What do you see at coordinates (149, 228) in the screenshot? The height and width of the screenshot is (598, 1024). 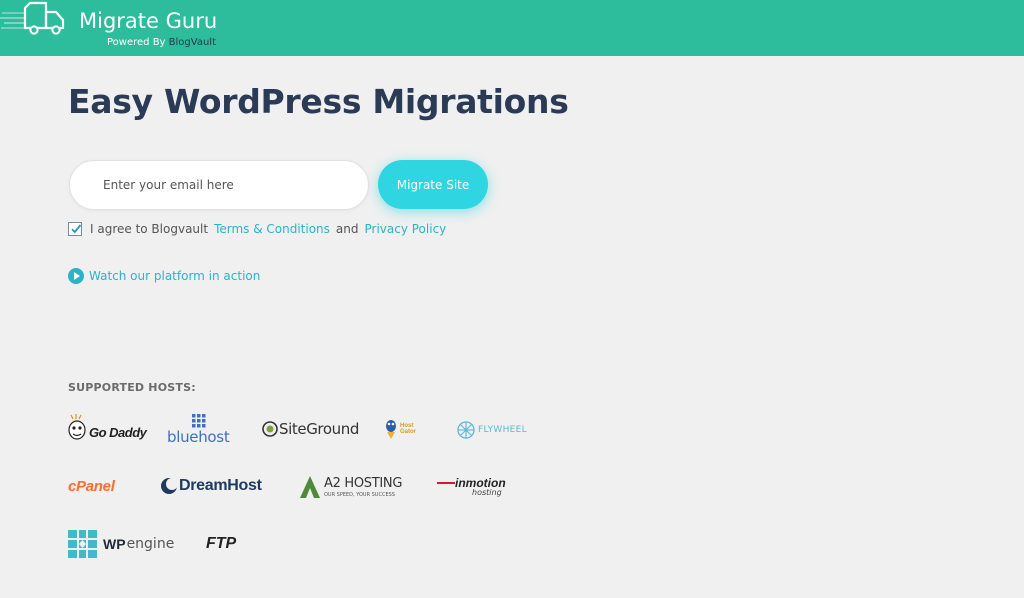 I see `agree-text: I agree to Blogvault` at bounding box center [149, 228].